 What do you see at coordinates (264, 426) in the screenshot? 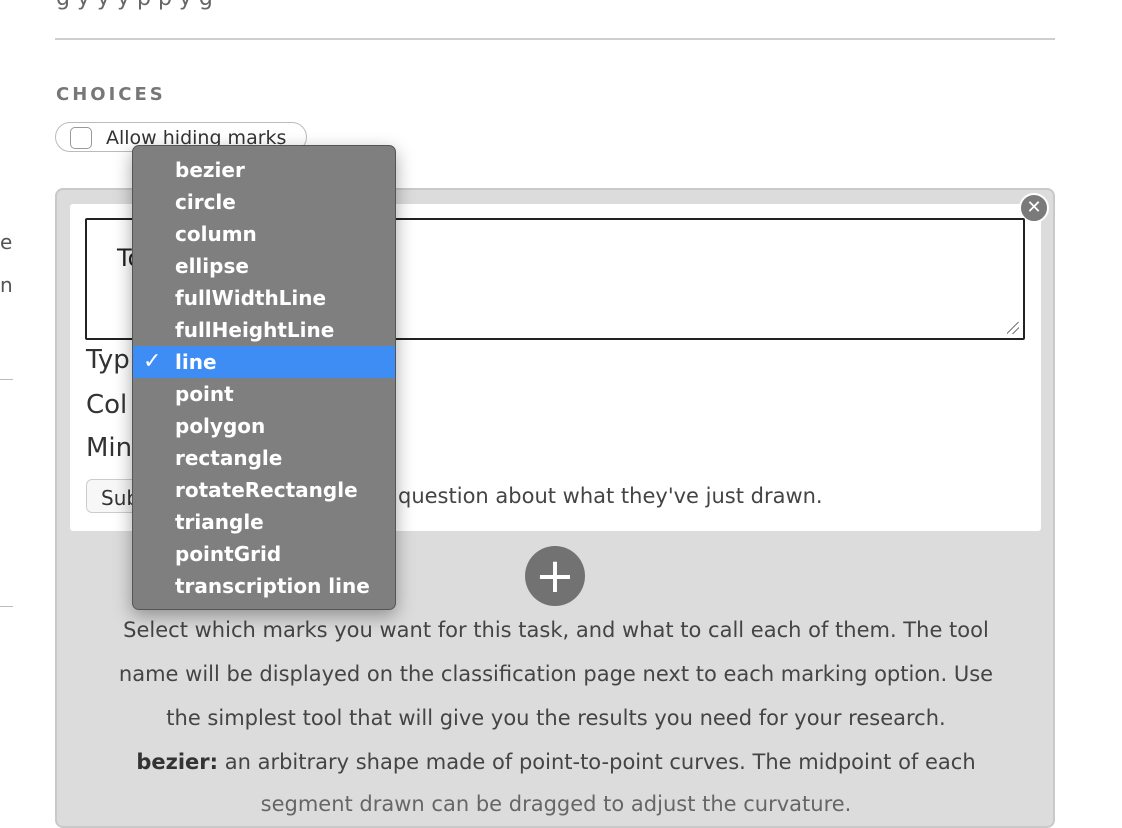
I see `dropdown-option: polygon` at bounding box center [264, 426].